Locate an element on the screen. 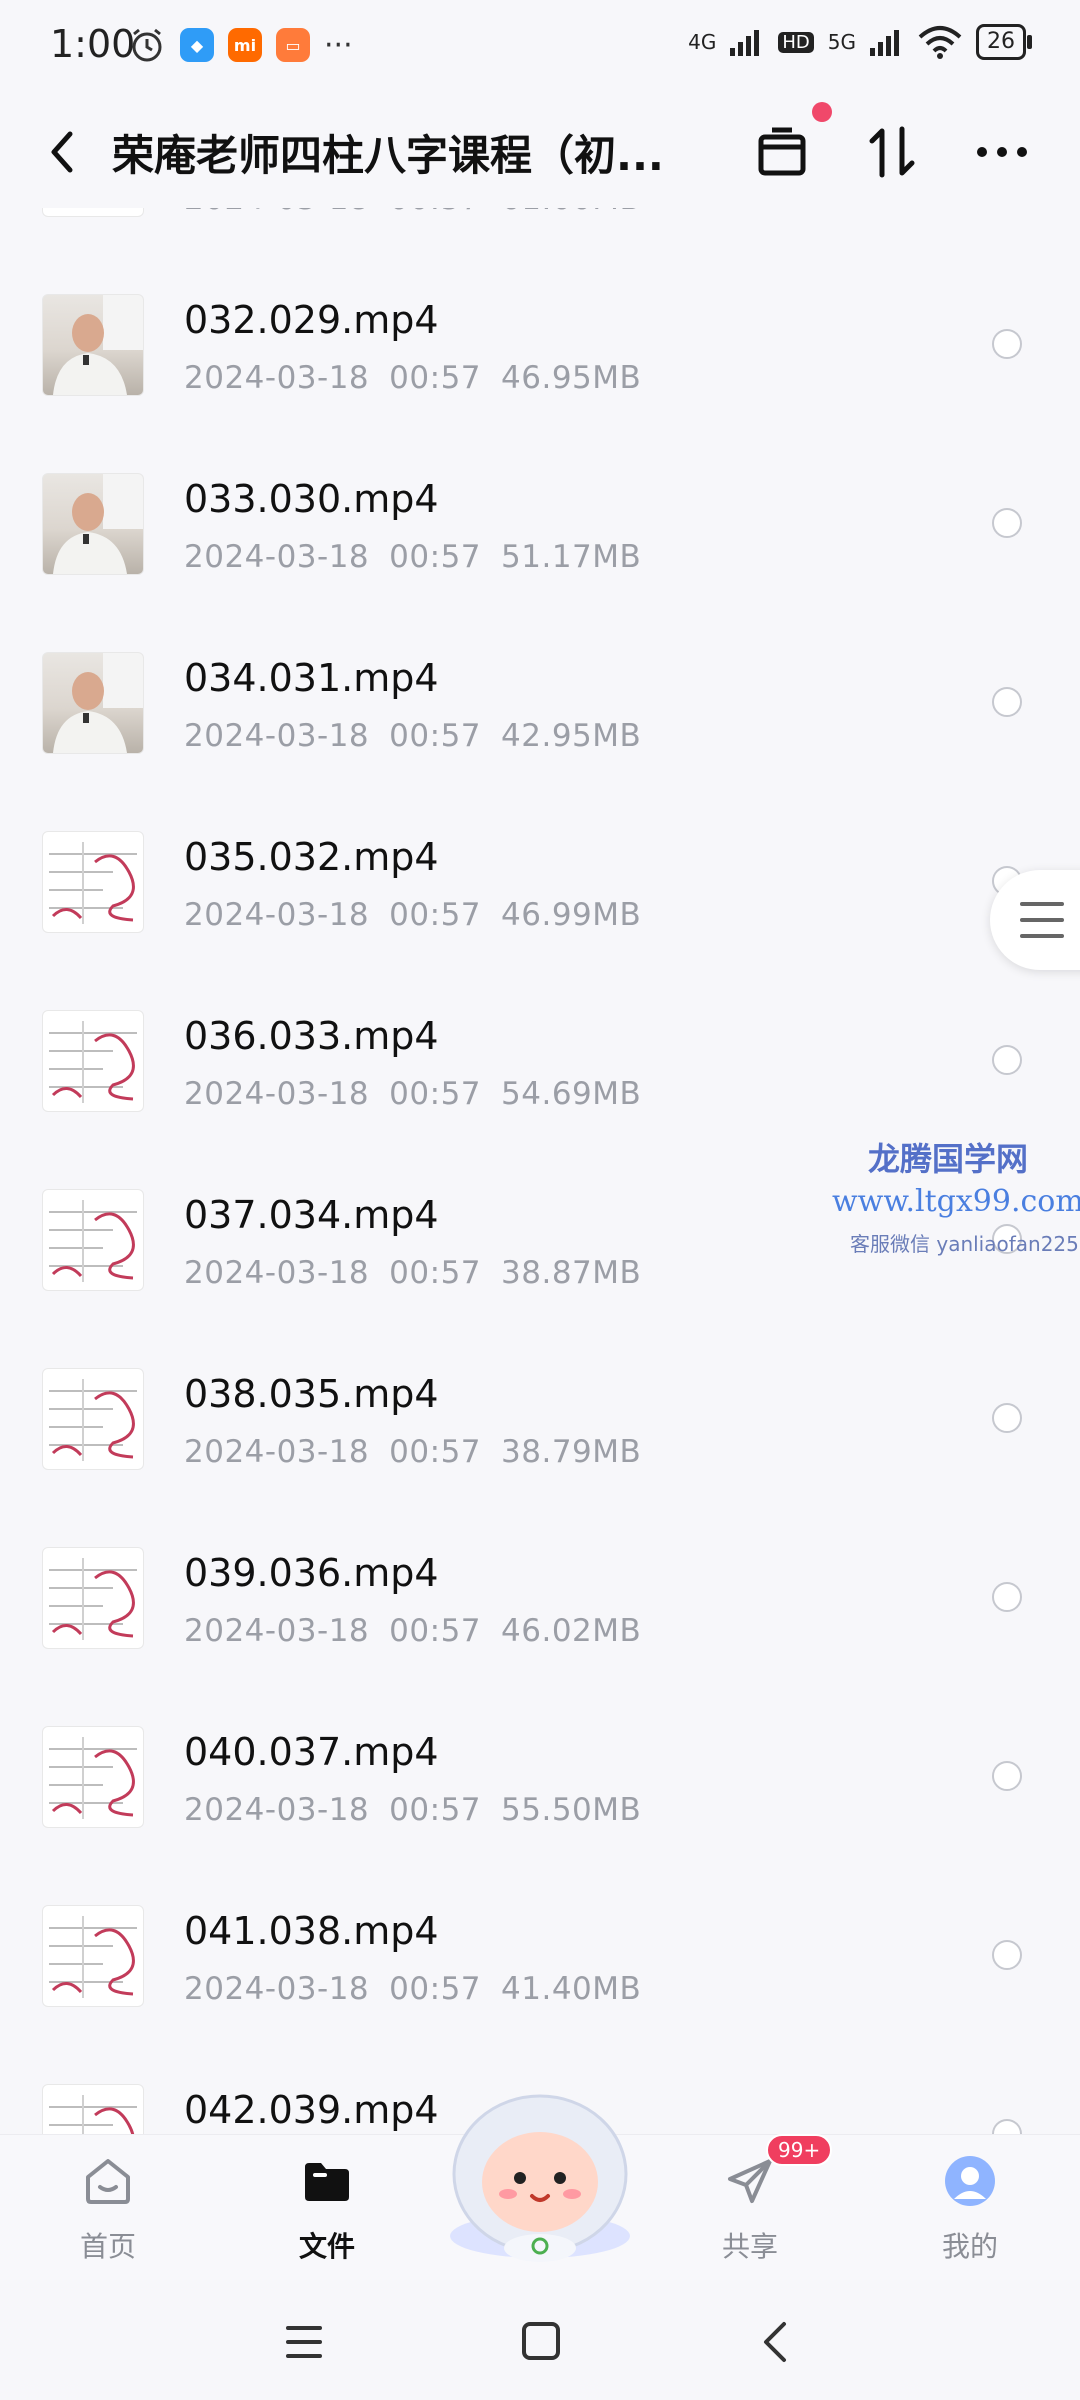 This screenshot has height=2400, width=1080. tab-files: 文件 is located at coordinates (327, 2210).